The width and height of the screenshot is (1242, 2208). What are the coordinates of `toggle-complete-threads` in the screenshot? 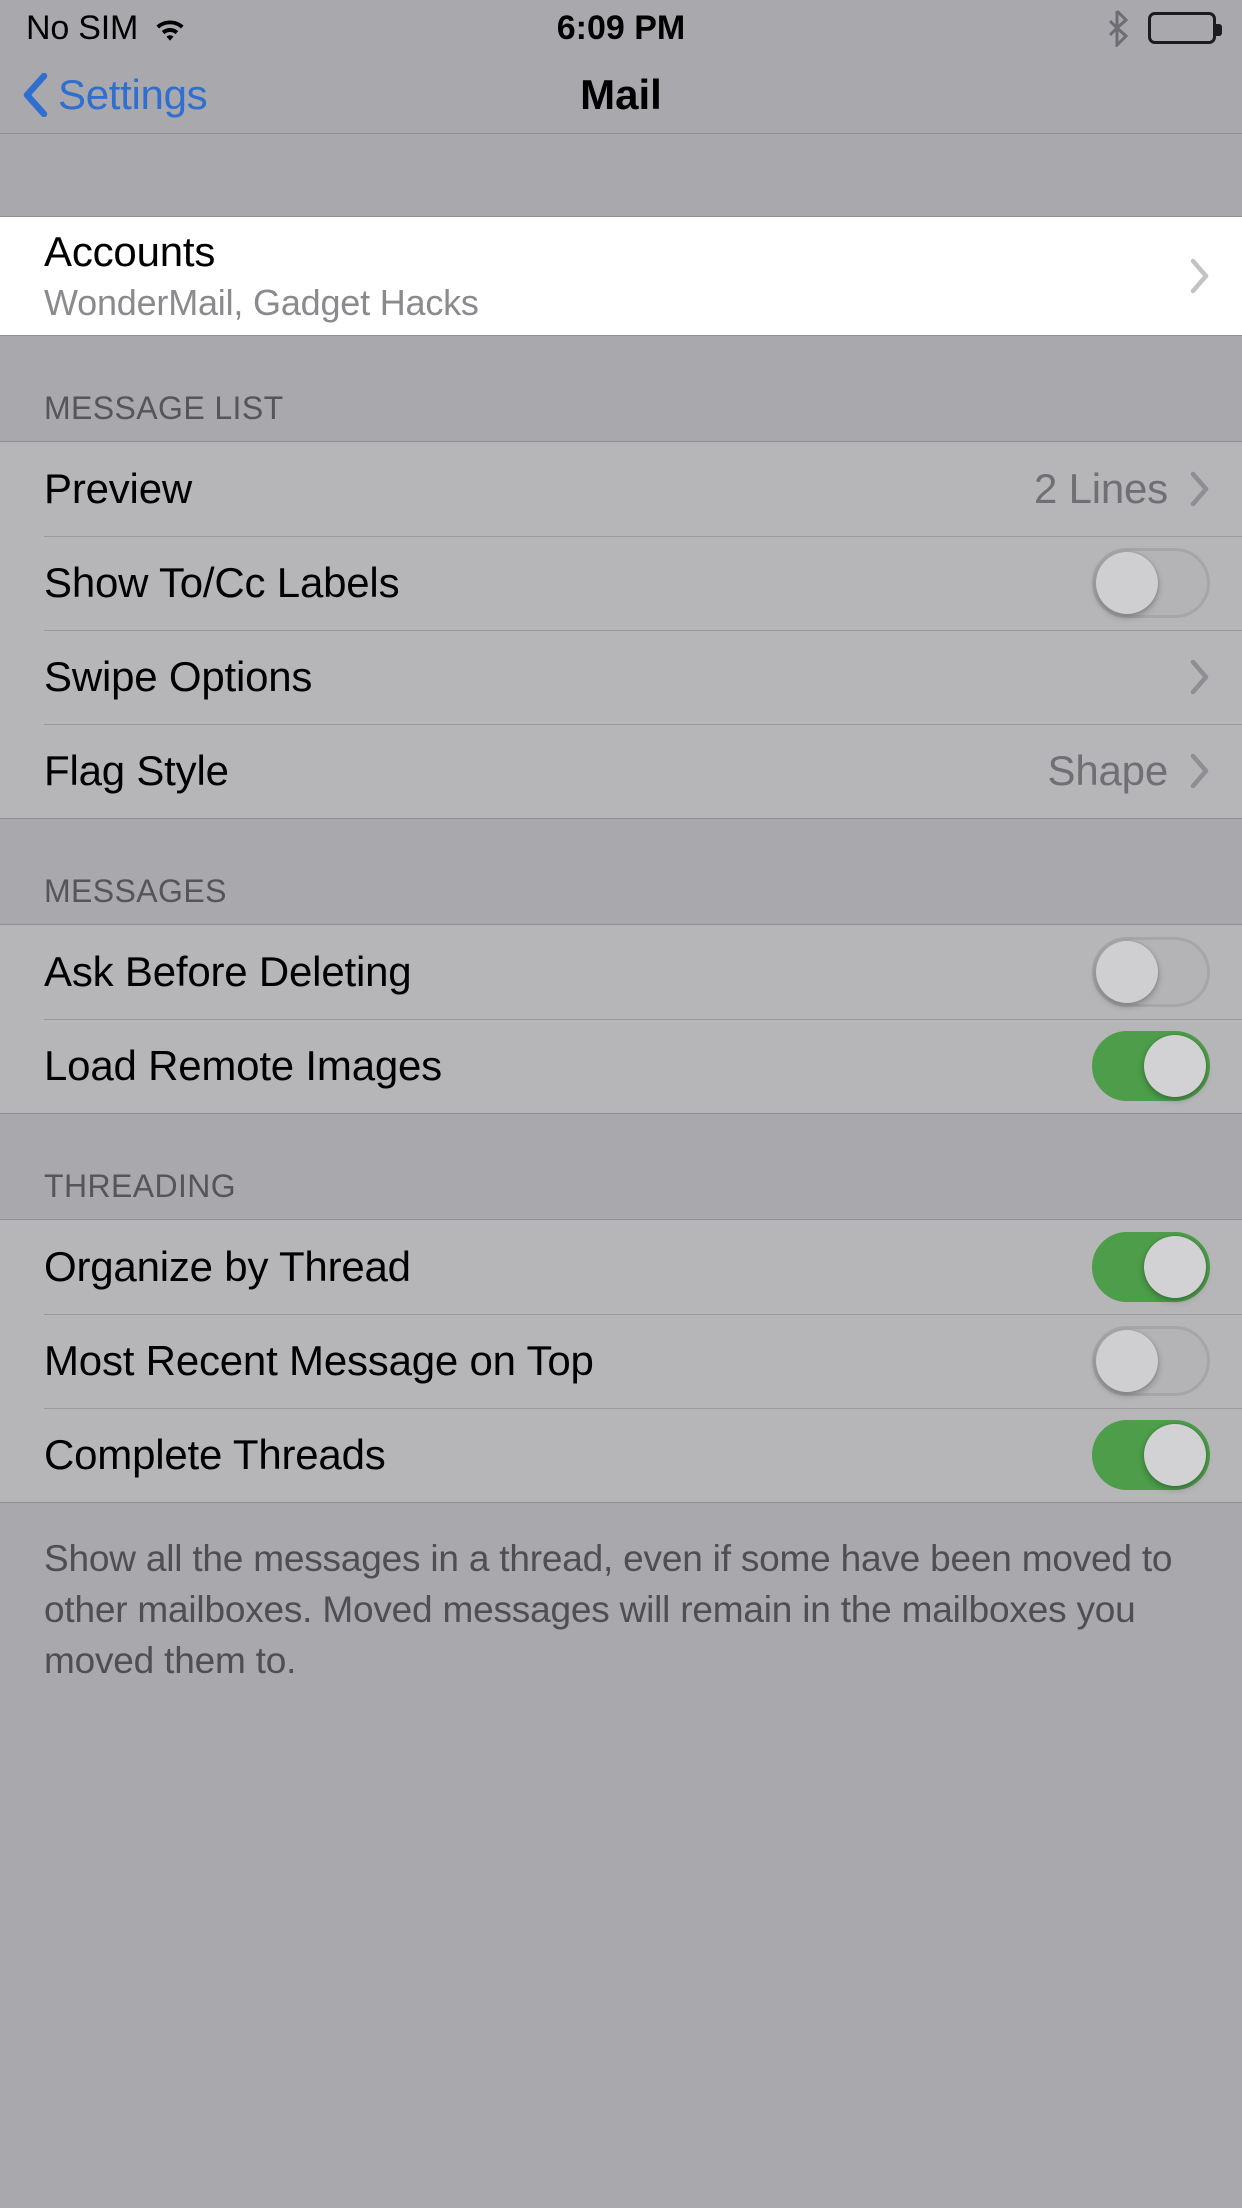 It's located at (1151, 1455).